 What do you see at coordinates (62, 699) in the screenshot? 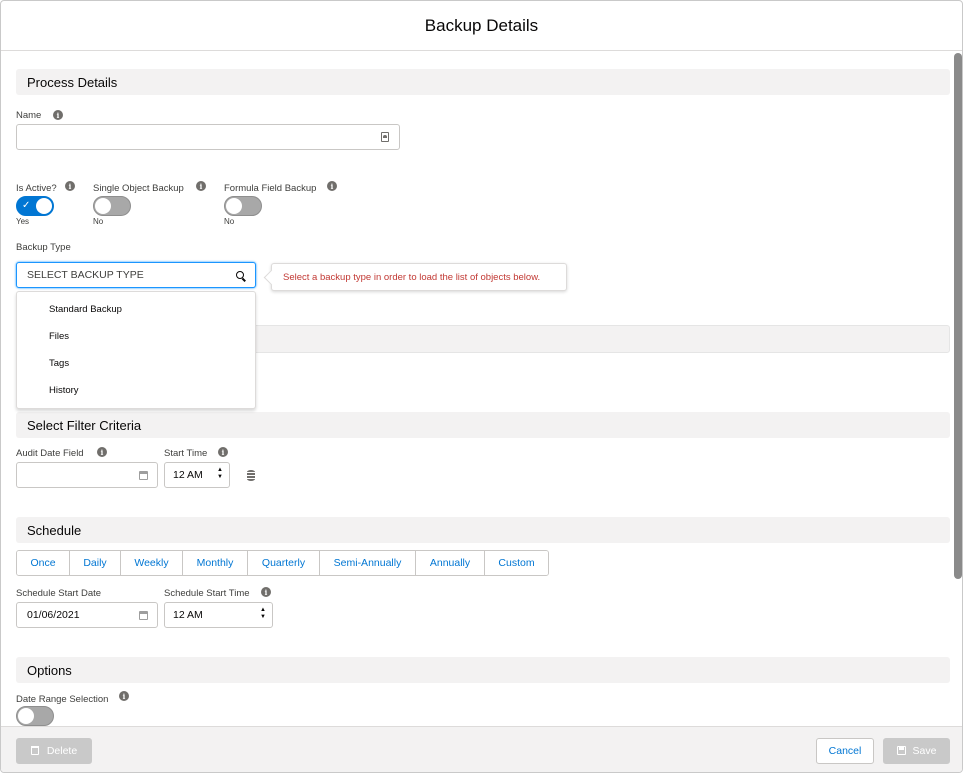
I see `date-range-selection-label: Date Range Selection` at bounding box center [62, 699].